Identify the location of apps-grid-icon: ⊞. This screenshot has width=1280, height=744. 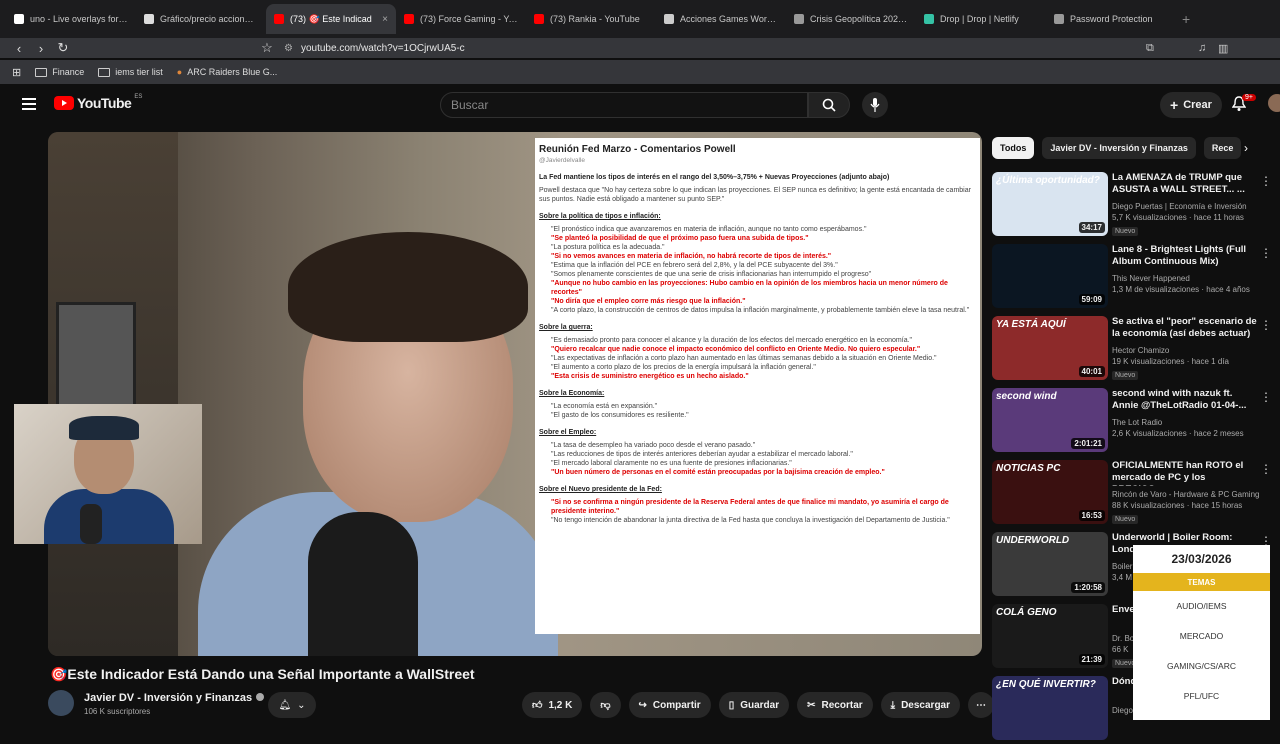
(16, 72).